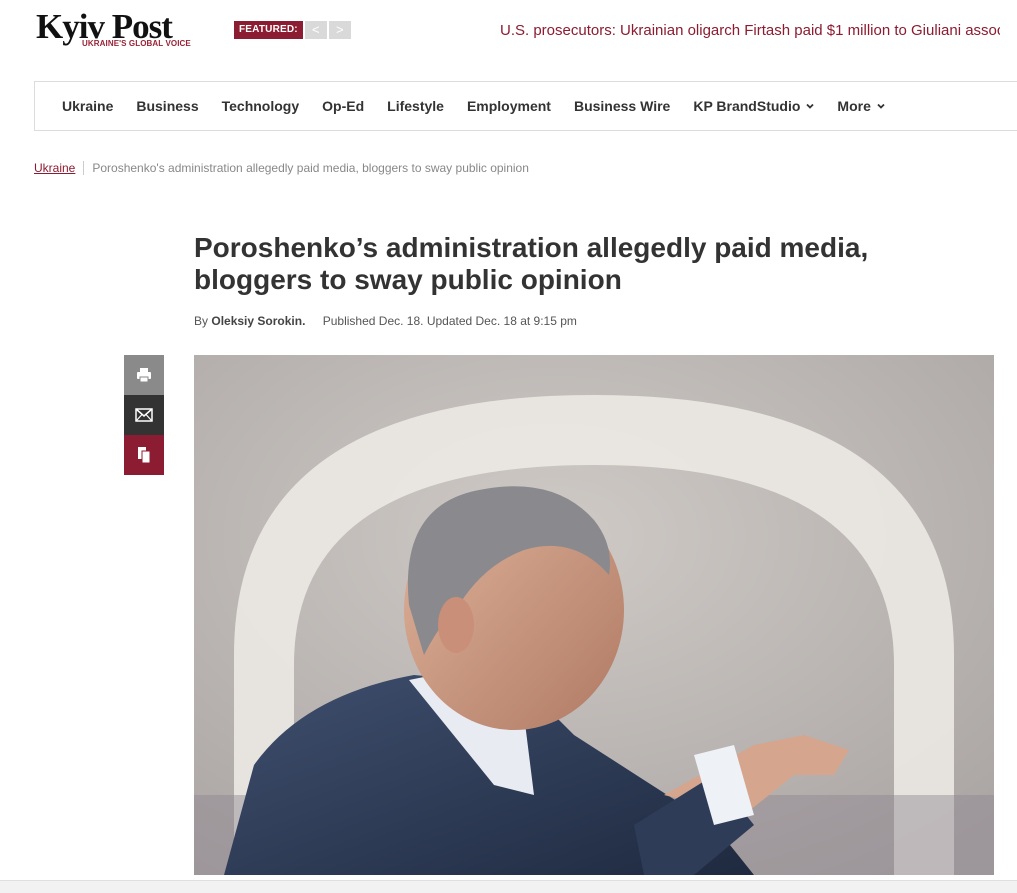 The height and width of the screenshot is (893, 1017). I want to click on email-button, so click(144, 415).